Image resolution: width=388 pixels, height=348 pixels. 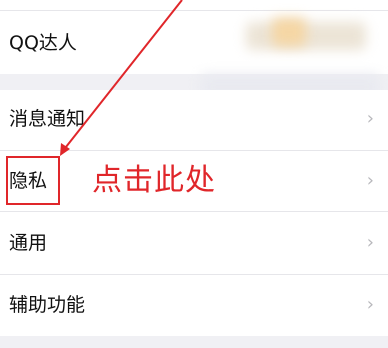 I want to click on highlight-box, so click(x=33, y=180).